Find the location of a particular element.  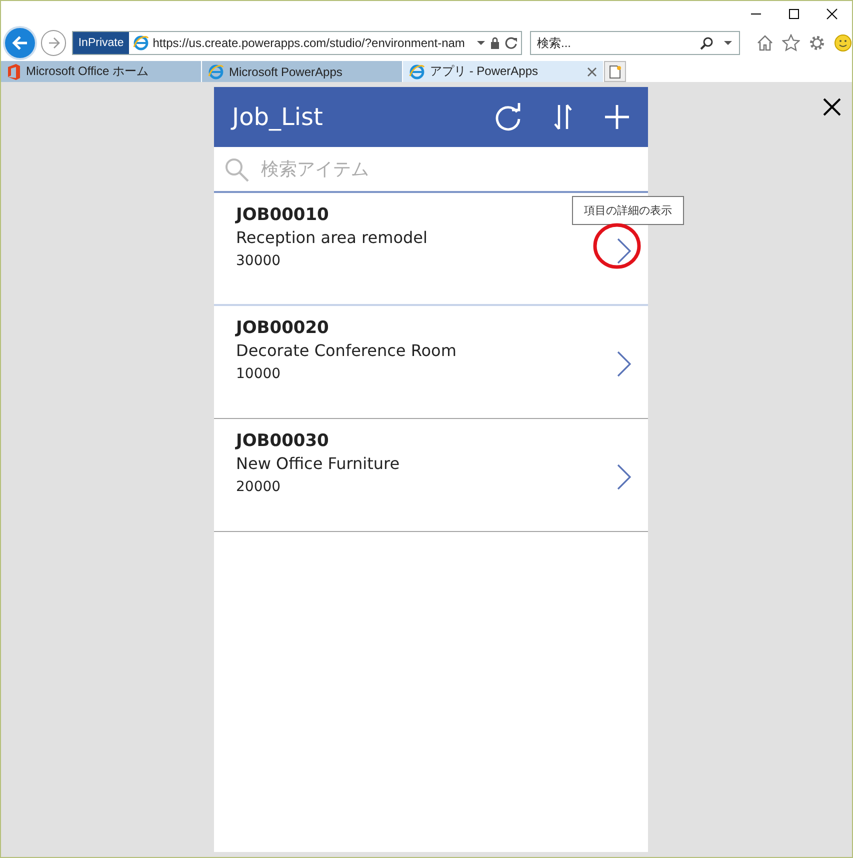

job-id: JOB00030 is located at coordinates (282, 441).